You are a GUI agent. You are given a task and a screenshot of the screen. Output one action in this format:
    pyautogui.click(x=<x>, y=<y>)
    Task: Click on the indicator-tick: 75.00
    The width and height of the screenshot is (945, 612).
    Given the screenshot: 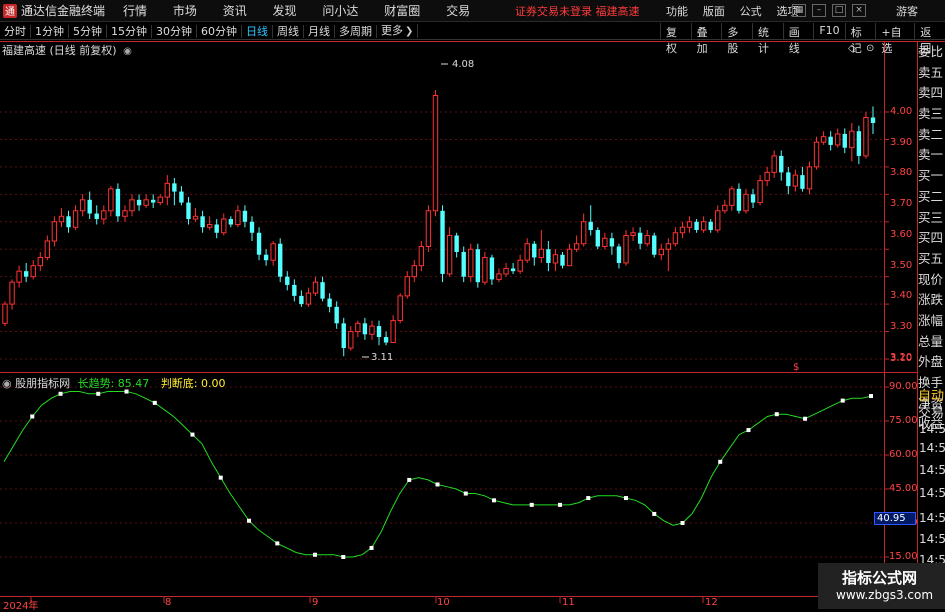 What is the action you would take?
    pyautogui.click(x=903, y=420)
    